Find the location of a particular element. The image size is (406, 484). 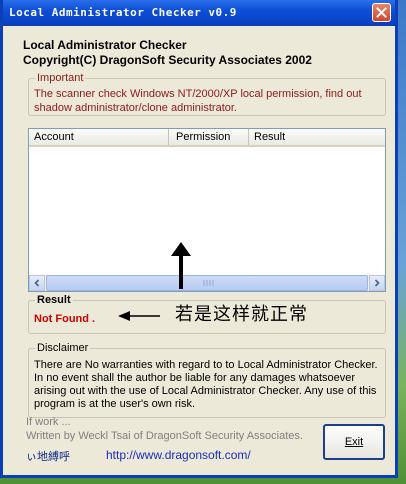

title-bar: Local Administrator Checker v0.9 is located at coordinates (199, 13).